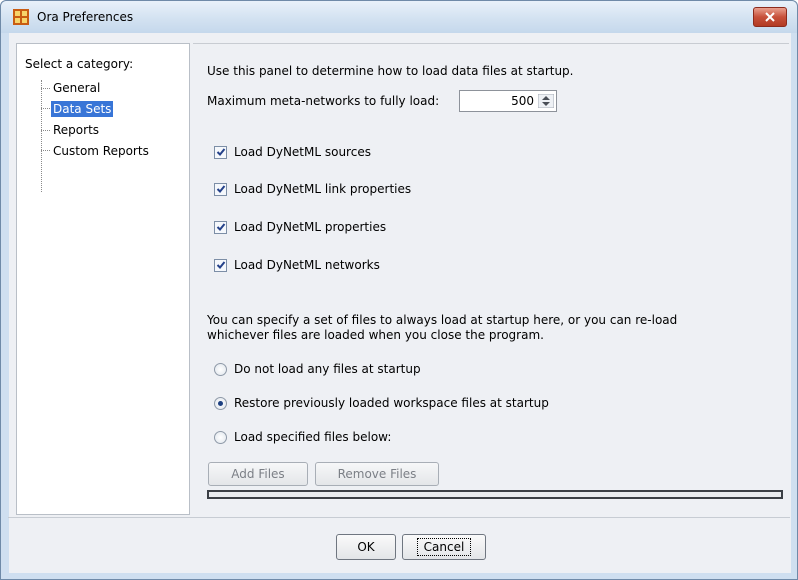 The width and height of the screenshot is (798, 580). I want to click on radio-restore-previous, so click(220, 403).